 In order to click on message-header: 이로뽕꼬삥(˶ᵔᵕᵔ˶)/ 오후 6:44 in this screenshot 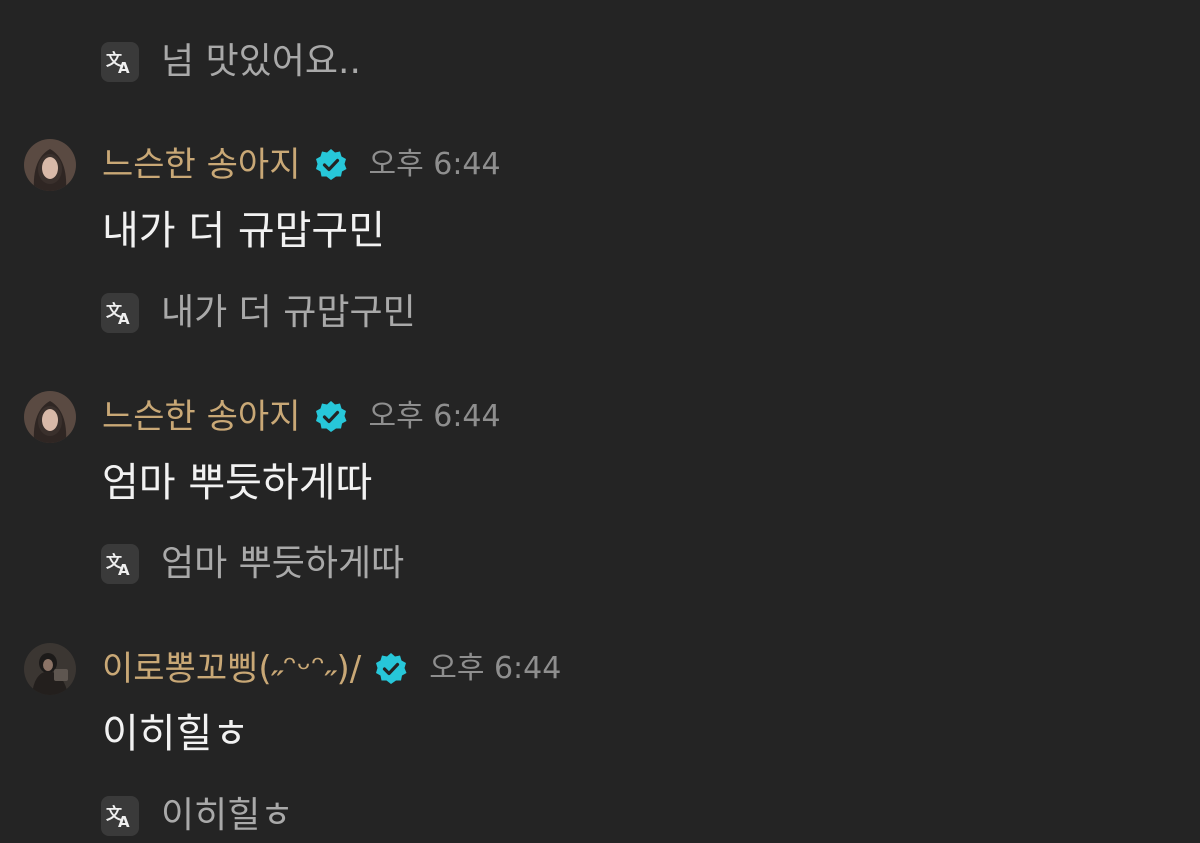, I will do `click(292, 669)`.